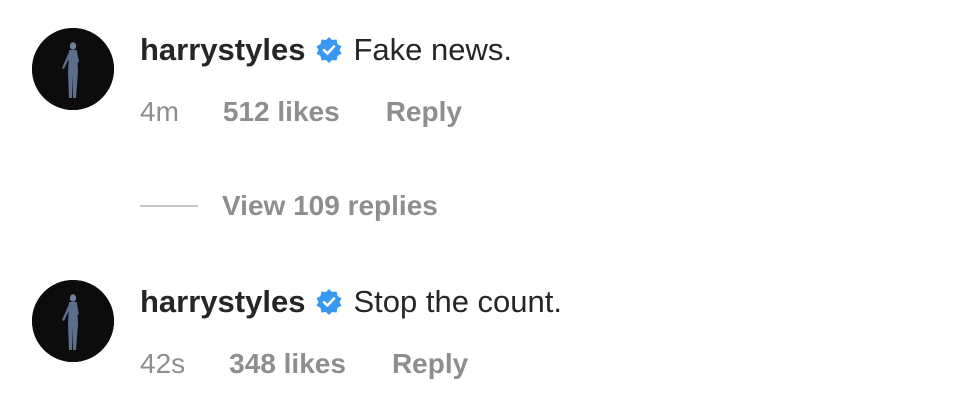 This screenshot has width=961, height=417. Describe the element at coordinates (169, 206) in the screenshot. I see `divider-line` at that location.